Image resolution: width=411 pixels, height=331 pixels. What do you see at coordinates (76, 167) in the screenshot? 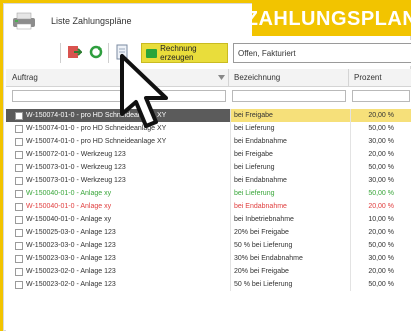
I see `cell-auftrag: W-150073-01-0 - Werkzeug 123` at bounding box center [76, 167].